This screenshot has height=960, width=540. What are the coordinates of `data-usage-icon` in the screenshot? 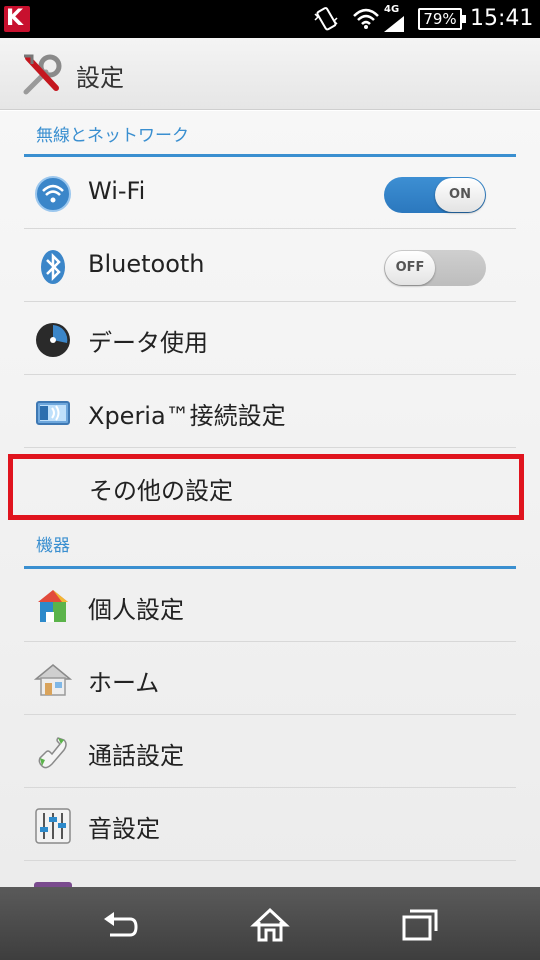 It's located at (53, 340).